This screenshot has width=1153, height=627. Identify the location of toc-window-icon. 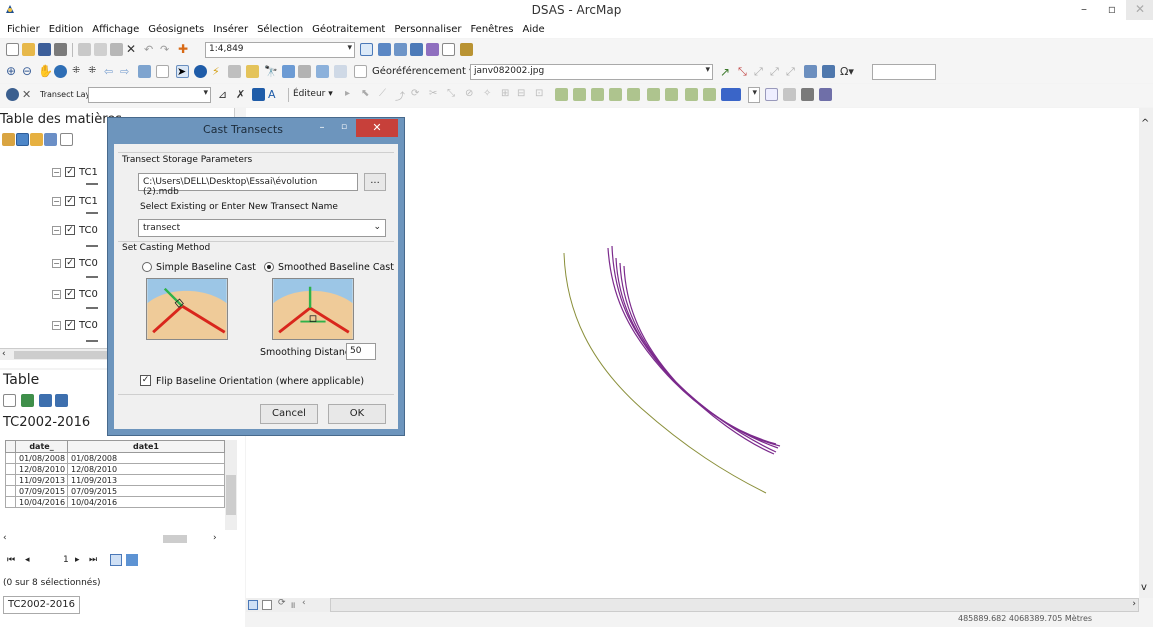
(384, 49).